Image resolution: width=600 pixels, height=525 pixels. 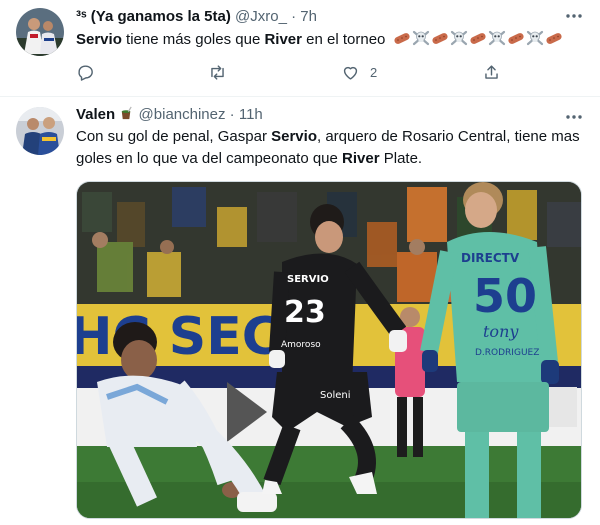 What do you see at coordinates (127, 113) in the screenshot?
I see `mate-icon` at bounding box center [127, 113].